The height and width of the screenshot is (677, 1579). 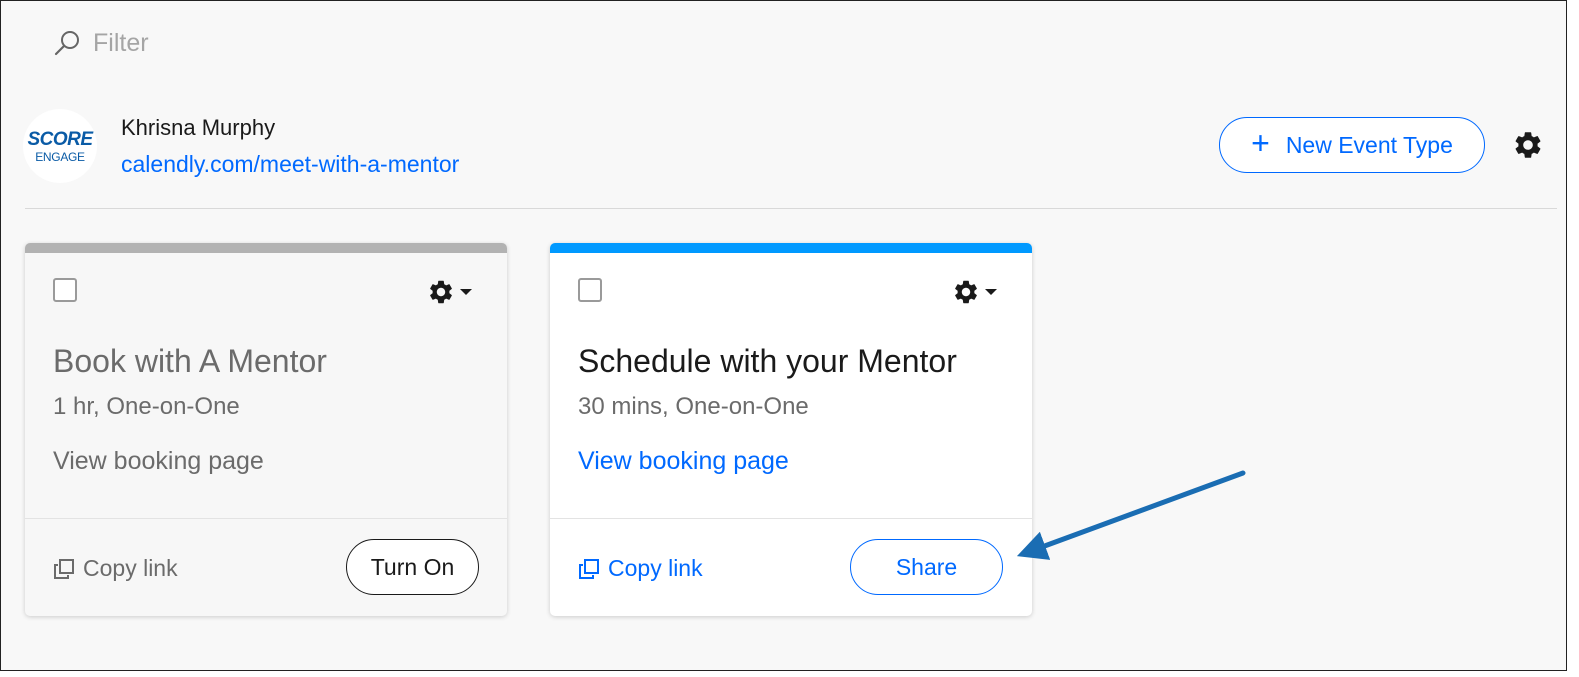 I want to click on logo-line-2: ENGAGE, so click(x=60, y=156).